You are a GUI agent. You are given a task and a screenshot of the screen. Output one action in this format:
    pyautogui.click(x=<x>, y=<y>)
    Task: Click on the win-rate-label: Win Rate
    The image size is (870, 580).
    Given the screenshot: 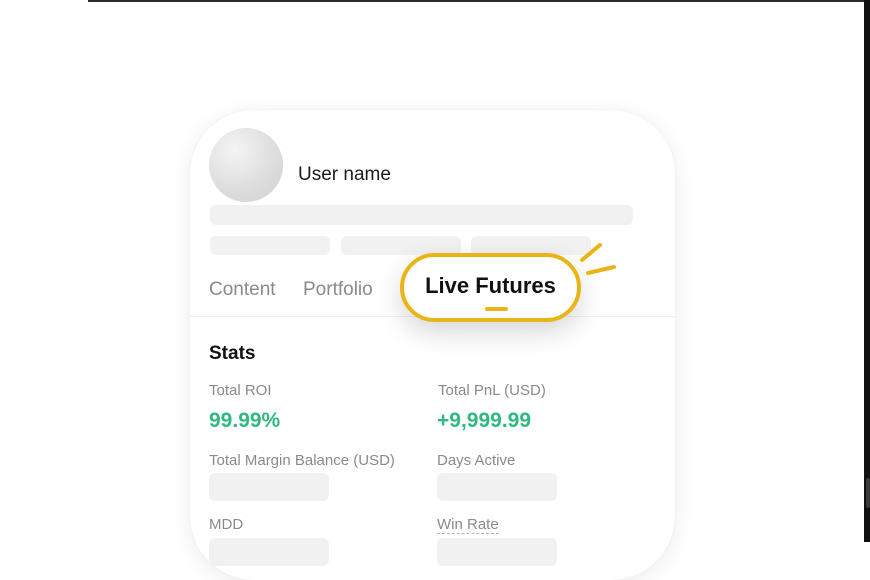 What is the action you would take?
    pyautogui.click(x=468, y=525)
    